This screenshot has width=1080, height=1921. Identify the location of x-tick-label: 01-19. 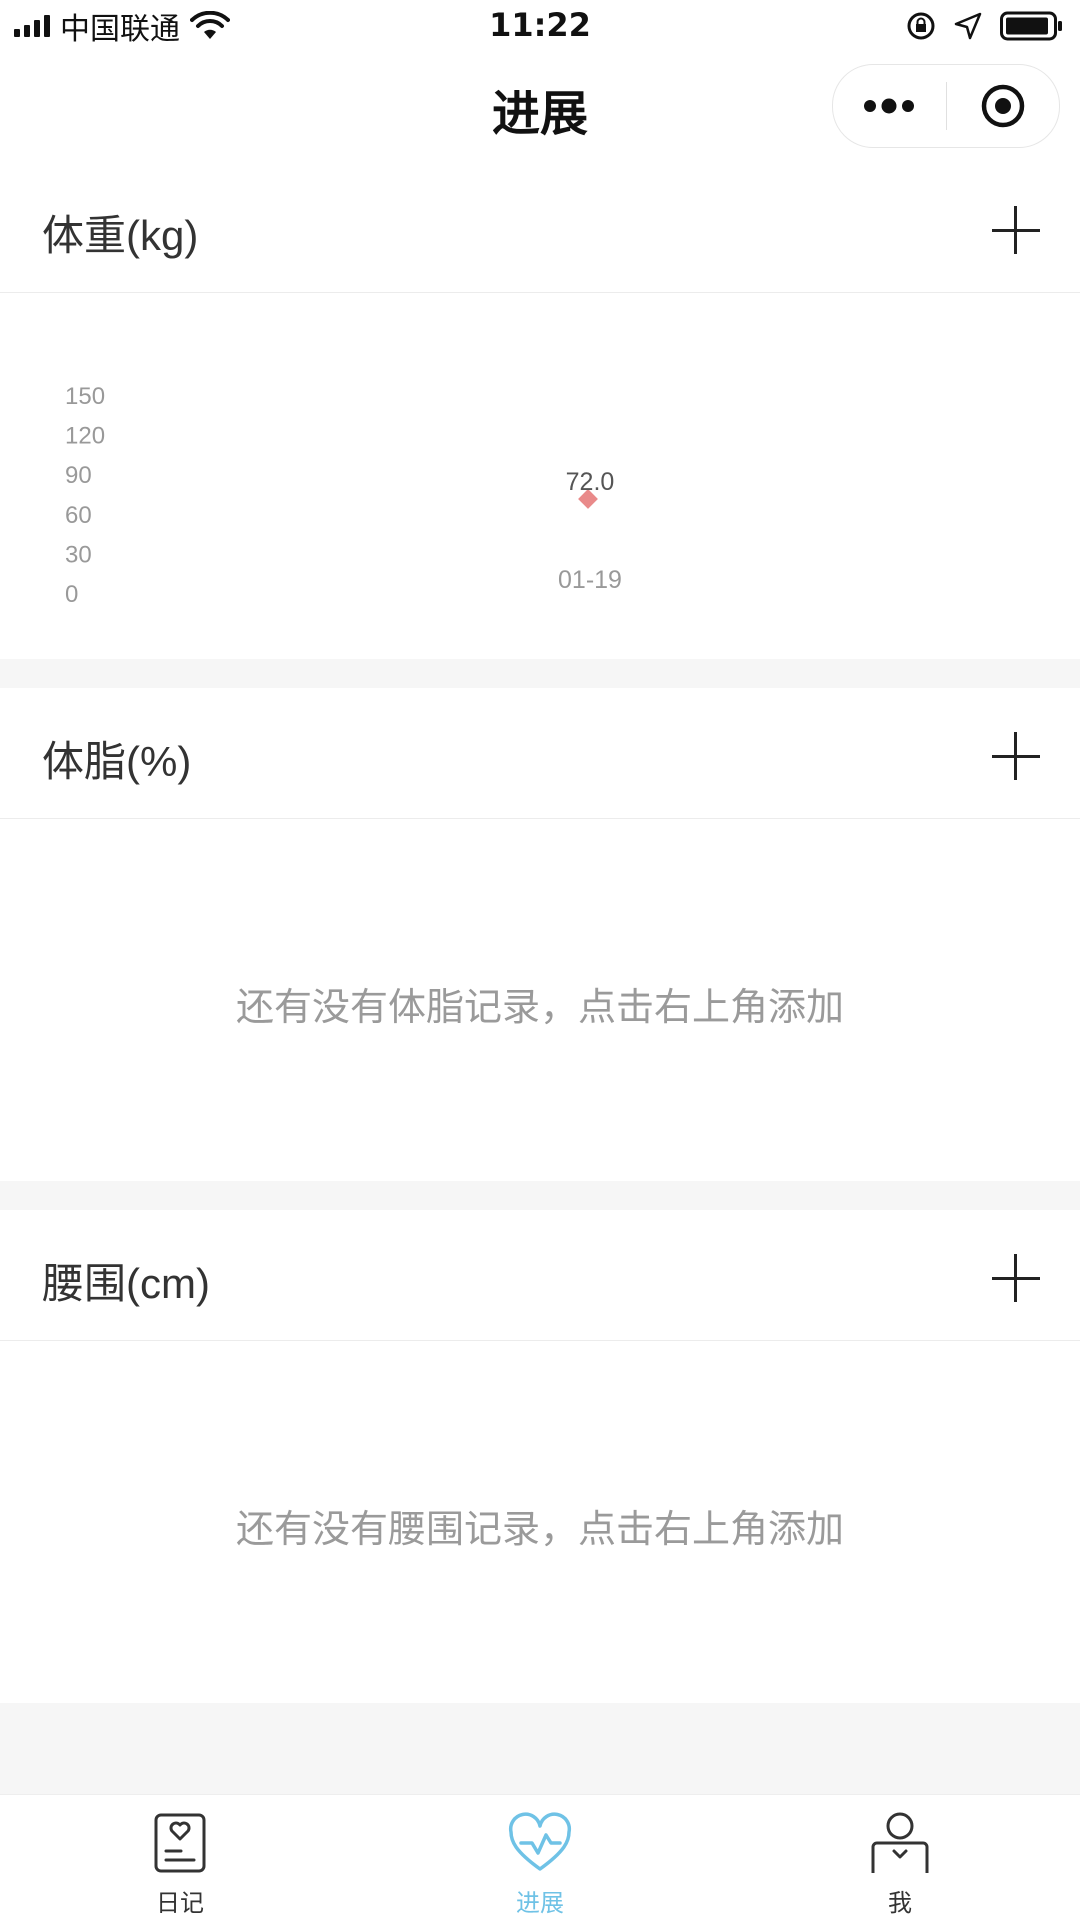
(590, 580).